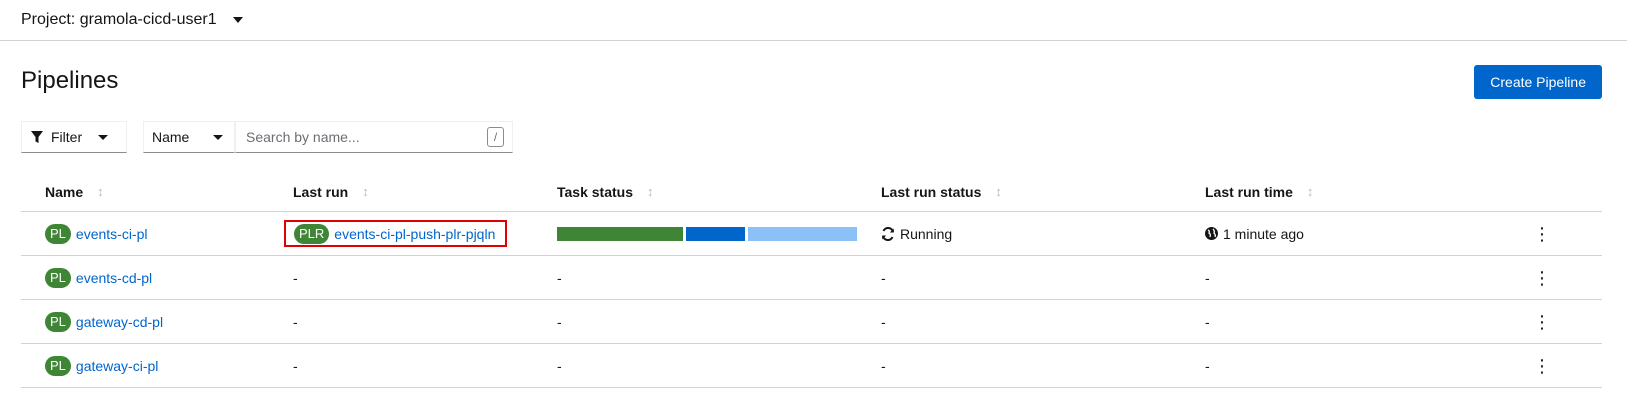 This screenshot has width=1627, height=411. Describe the element at coordinates (715, 233) in the screenshot. I see `task-segment-running` at that location.